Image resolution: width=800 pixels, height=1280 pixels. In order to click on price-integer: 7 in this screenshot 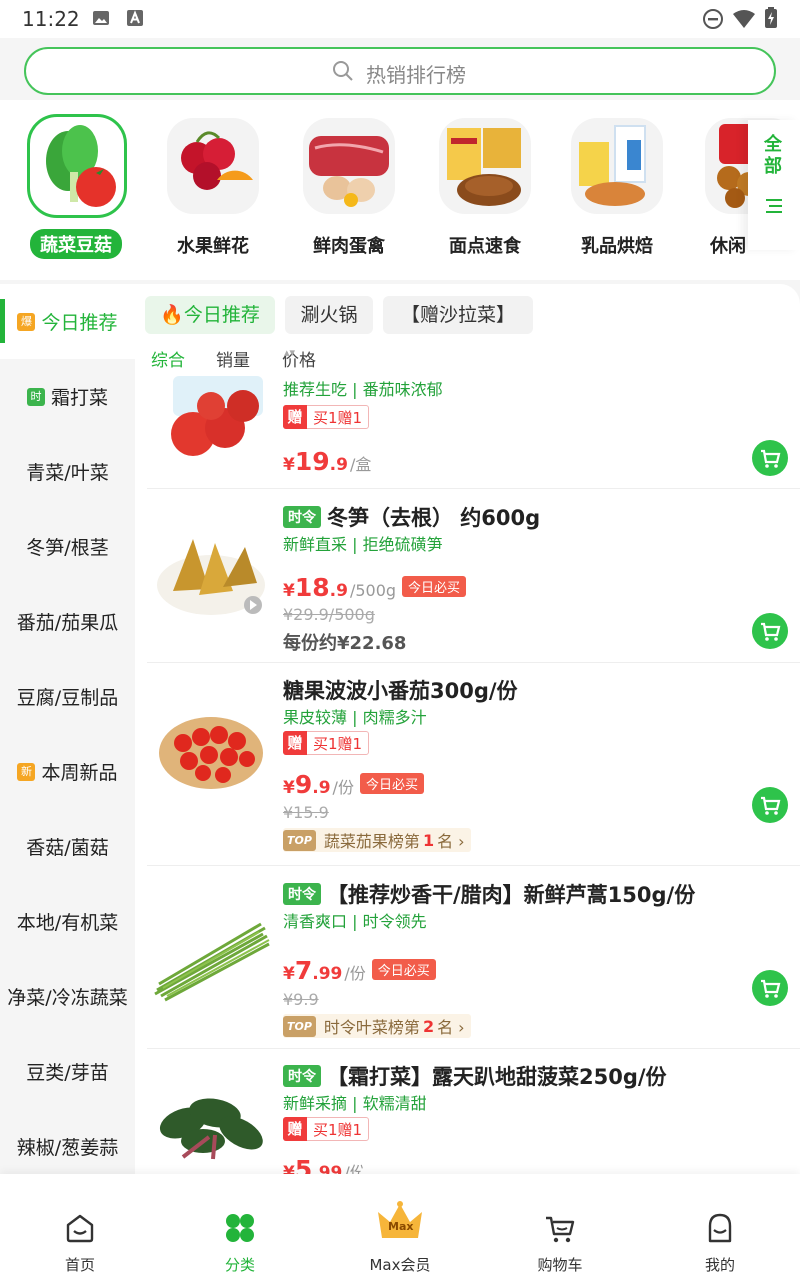, I will do `click(303, 970)`.